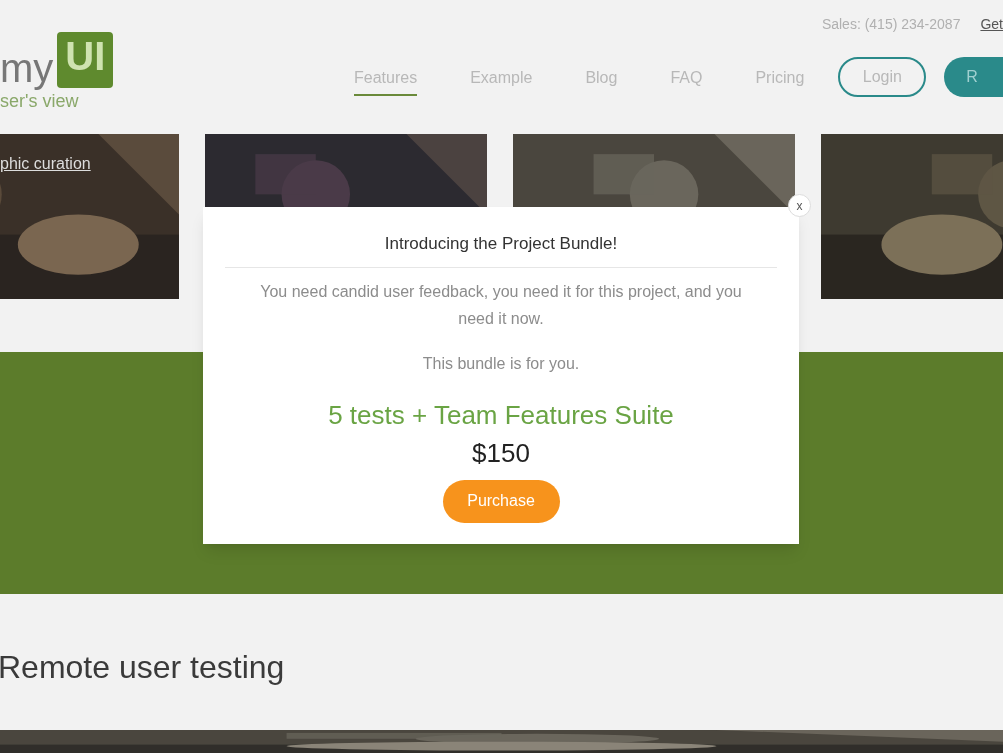 The height and width of the screenshot is (753, 1003). What do you see at coordinates (501, 305) in the screenshot?
I see `modal-text: You need candid user feedback, you need it for this project, and you need it now.` at bounding box center [501, 305].